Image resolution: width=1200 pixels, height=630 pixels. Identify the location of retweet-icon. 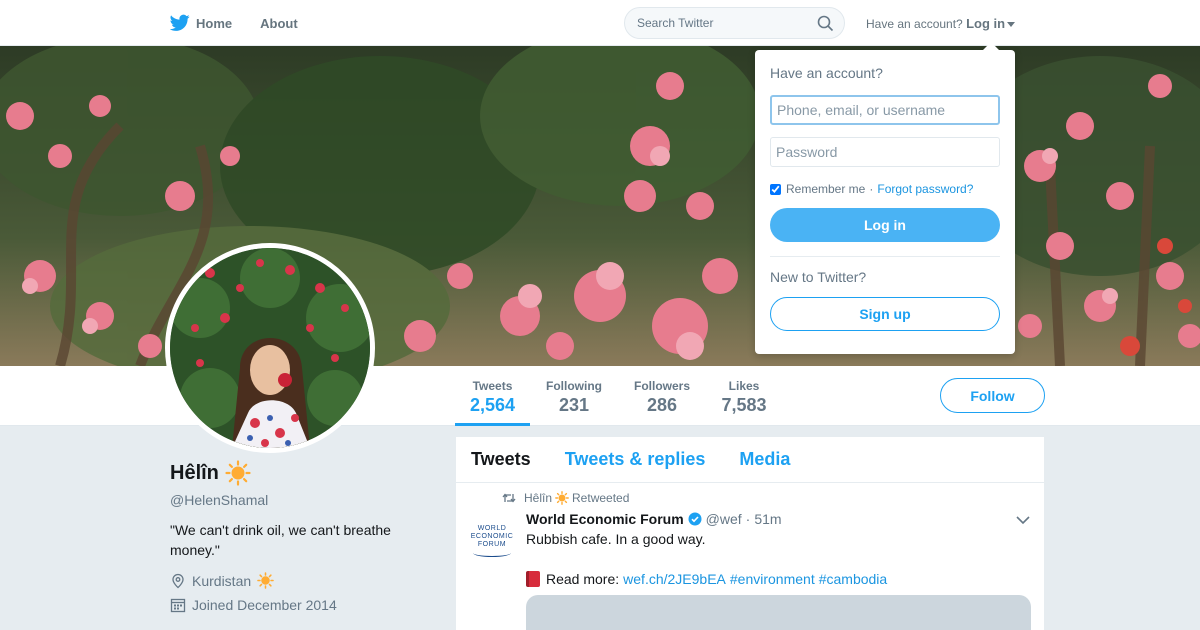
(509, 498).